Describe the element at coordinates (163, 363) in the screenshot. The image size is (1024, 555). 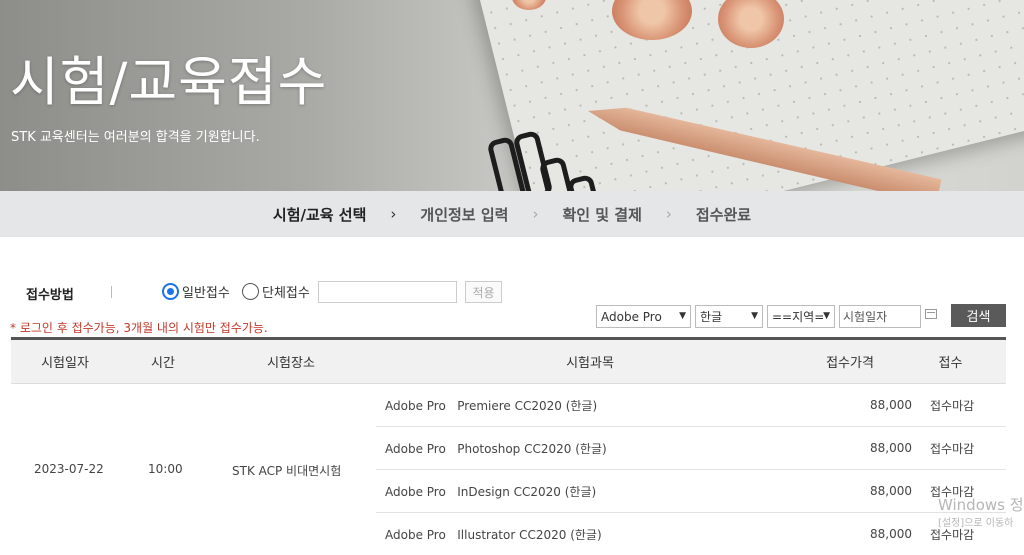
I see `header-time: 시간` at that location.